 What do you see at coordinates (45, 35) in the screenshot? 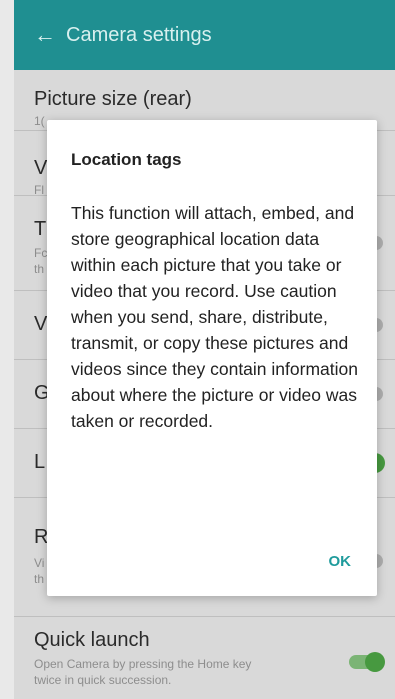
I see `back-arrow-icon: ←` at bounding box center [45, 35].